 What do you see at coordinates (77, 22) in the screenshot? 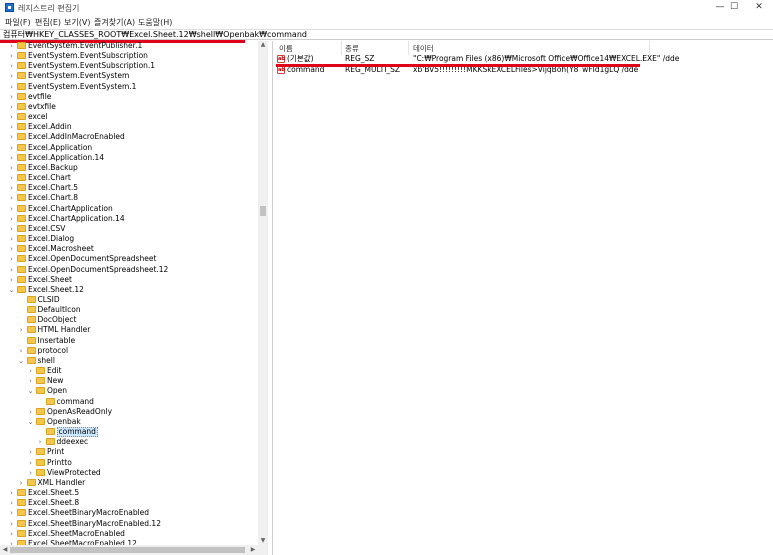
I see `menu-view: 보기(V)` at bounding box center [77, 22].